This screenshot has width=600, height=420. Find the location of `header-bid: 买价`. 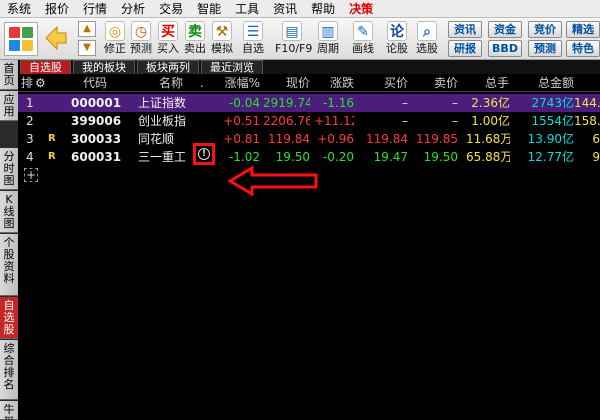

header-bid: 买价 is located at coordinates (390, 83).